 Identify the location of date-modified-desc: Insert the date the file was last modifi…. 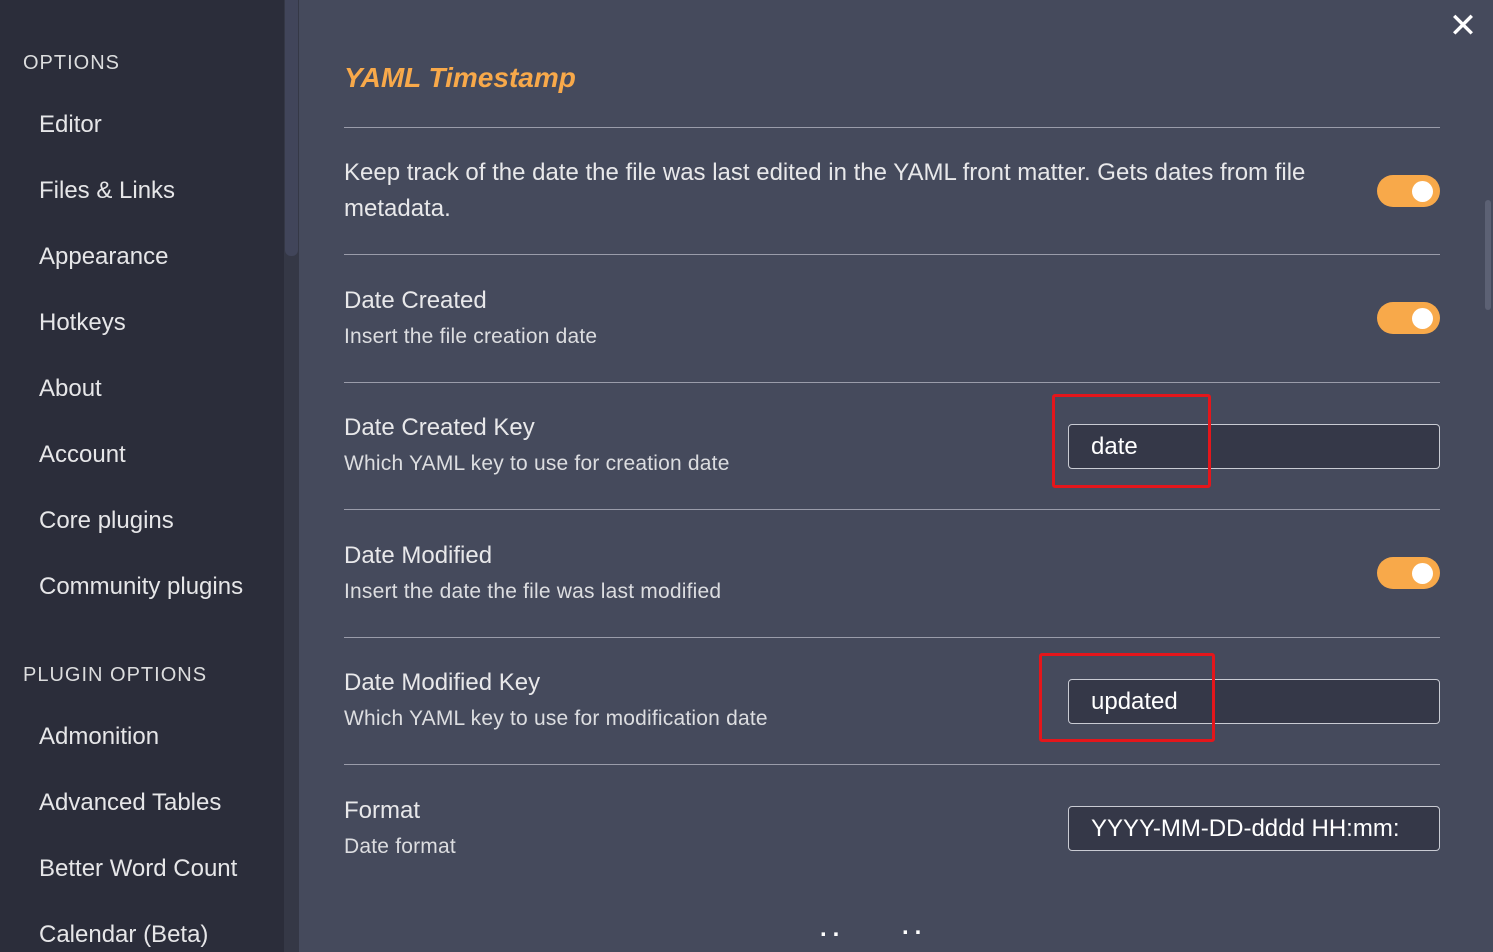
(533, 591).